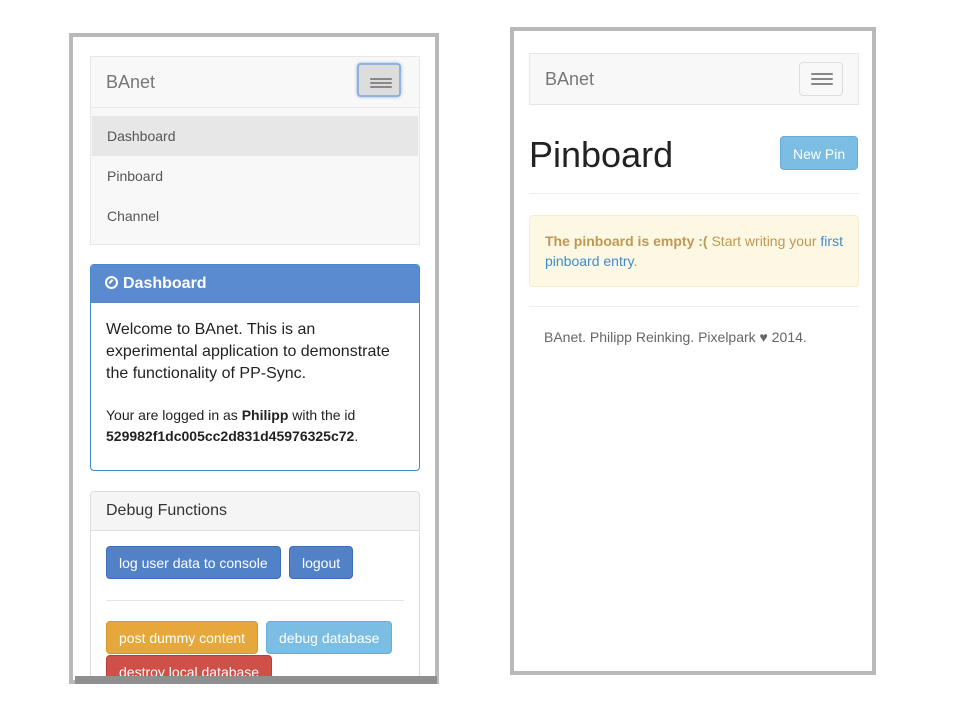  I want to click on navbar: BAnet Dashboard Pinboard Channel, so click(255, 150).